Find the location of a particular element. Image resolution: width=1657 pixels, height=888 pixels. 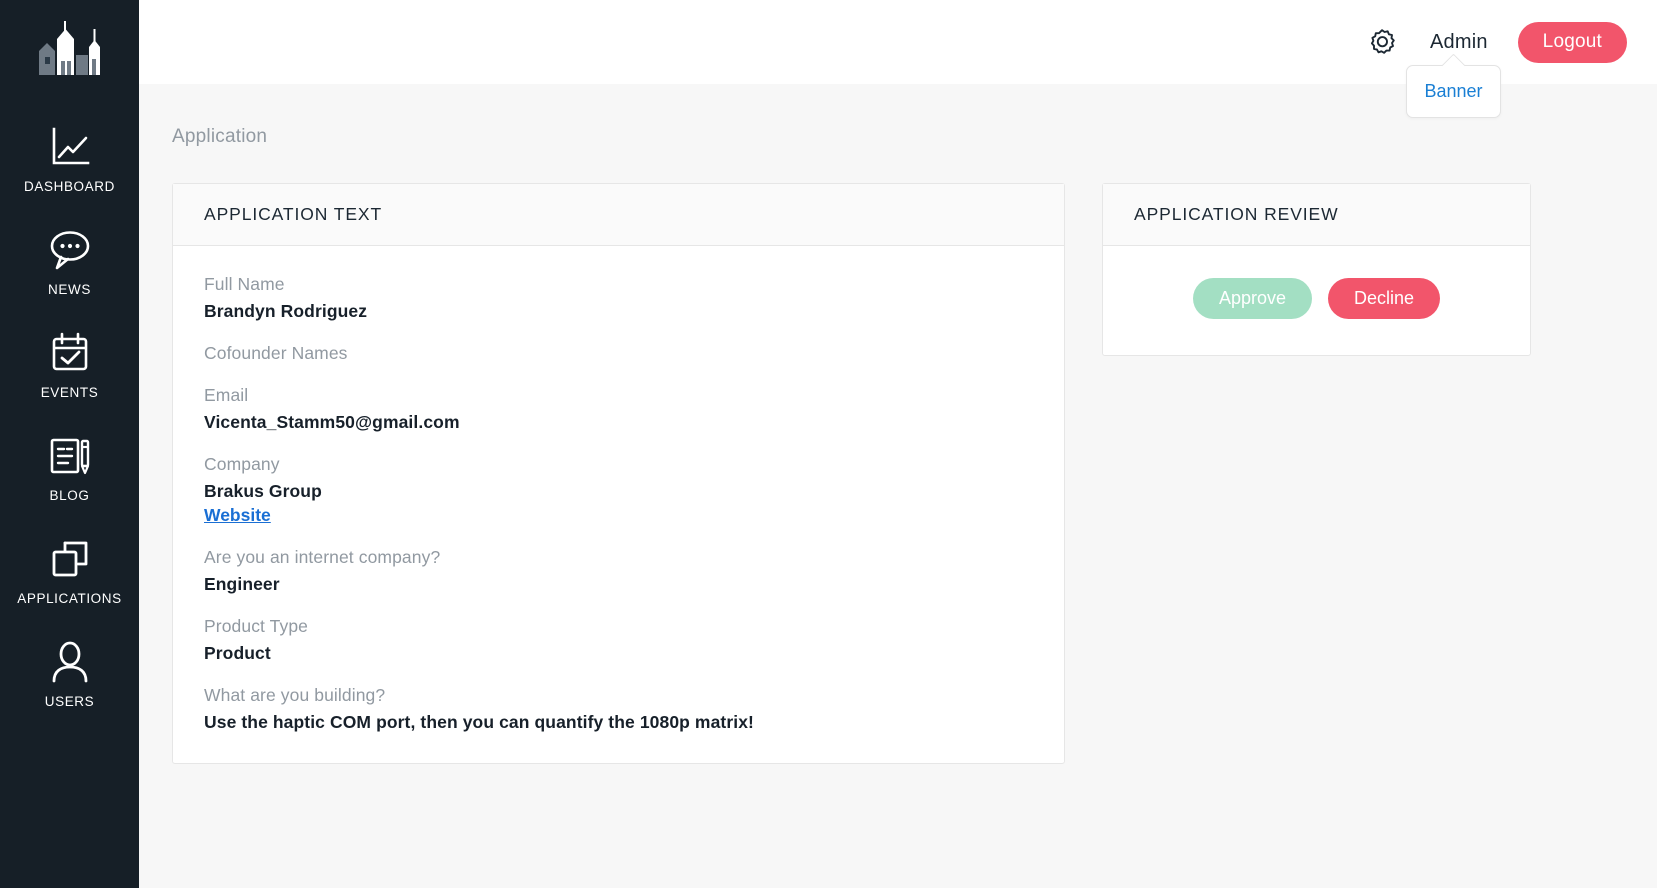

field-value: Engineer is located at coordinates (242, 584).